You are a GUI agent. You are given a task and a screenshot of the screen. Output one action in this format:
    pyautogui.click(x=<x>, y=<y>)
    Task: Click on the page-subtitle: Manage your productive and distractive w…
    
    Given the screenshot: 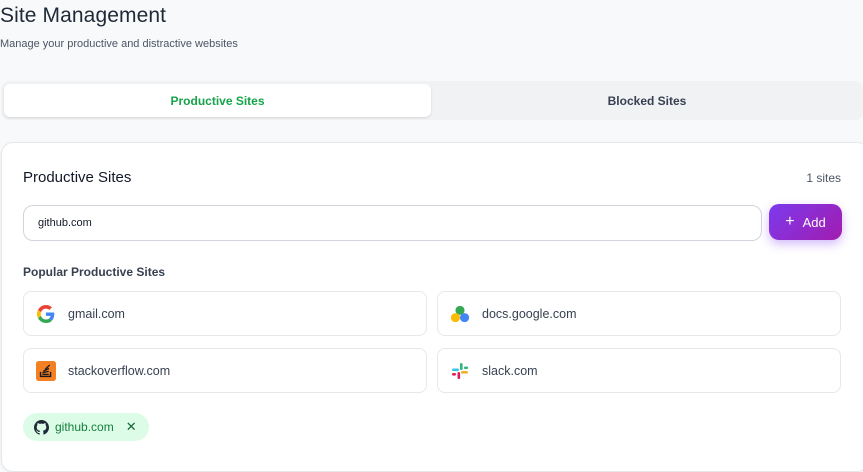 What is the action you would take?
    pyautogui.click(x=119, y=44)
    